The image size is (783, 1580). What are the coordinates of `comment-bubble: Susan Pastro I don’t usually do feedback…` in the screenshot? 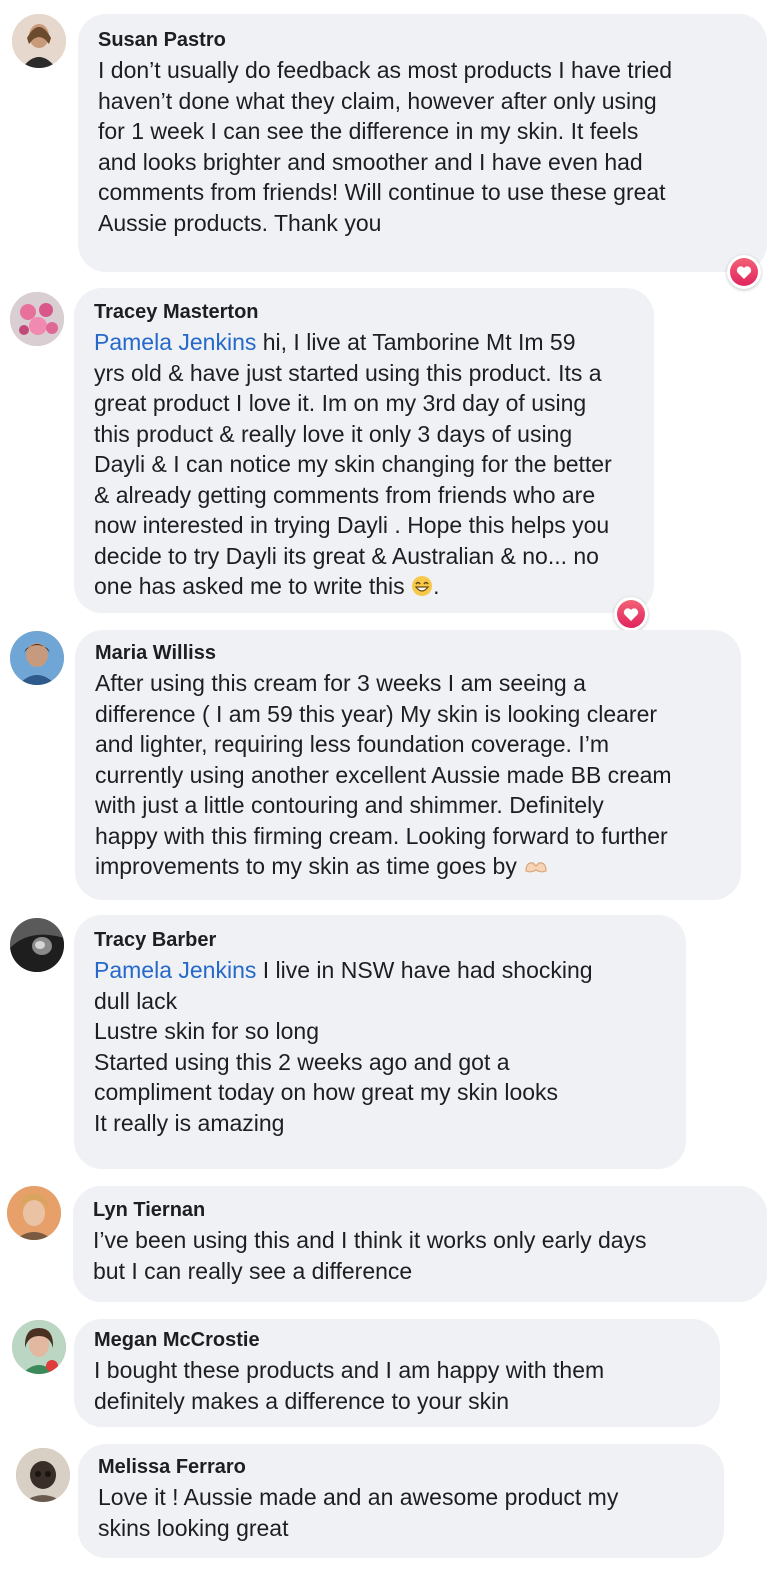 It's located at (422, 143).